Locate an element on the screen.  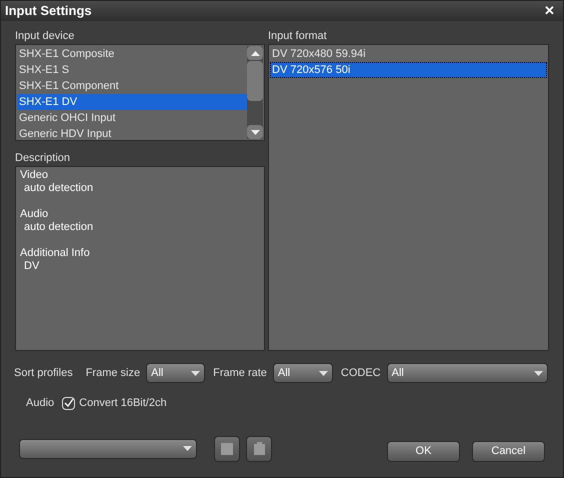
close-button: ✕ is located at coordinates (549, 11).